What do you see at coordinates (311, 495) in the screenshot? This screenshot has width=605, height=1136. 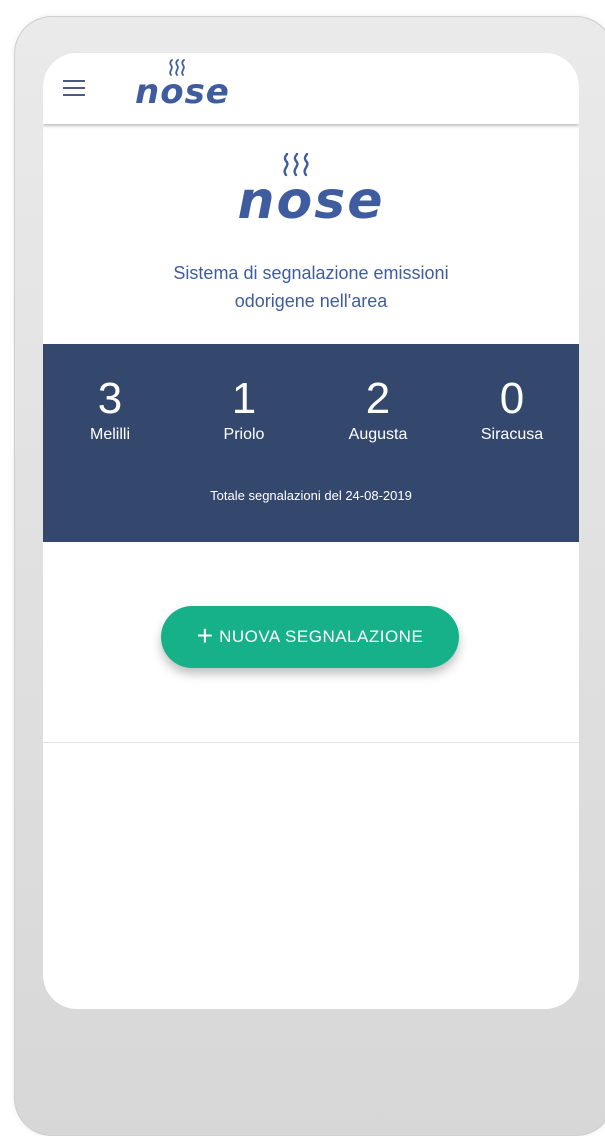 I see `stats-date-caption: Totale segnalazioni del 24-08-2019` at bounding box center [311, 495].